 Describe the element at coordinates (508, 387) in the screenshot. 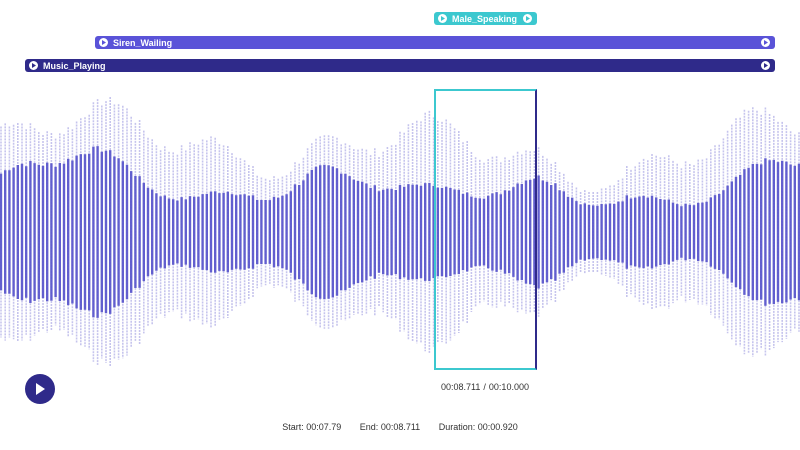

I see `total-time: 00:10.000` at that location.